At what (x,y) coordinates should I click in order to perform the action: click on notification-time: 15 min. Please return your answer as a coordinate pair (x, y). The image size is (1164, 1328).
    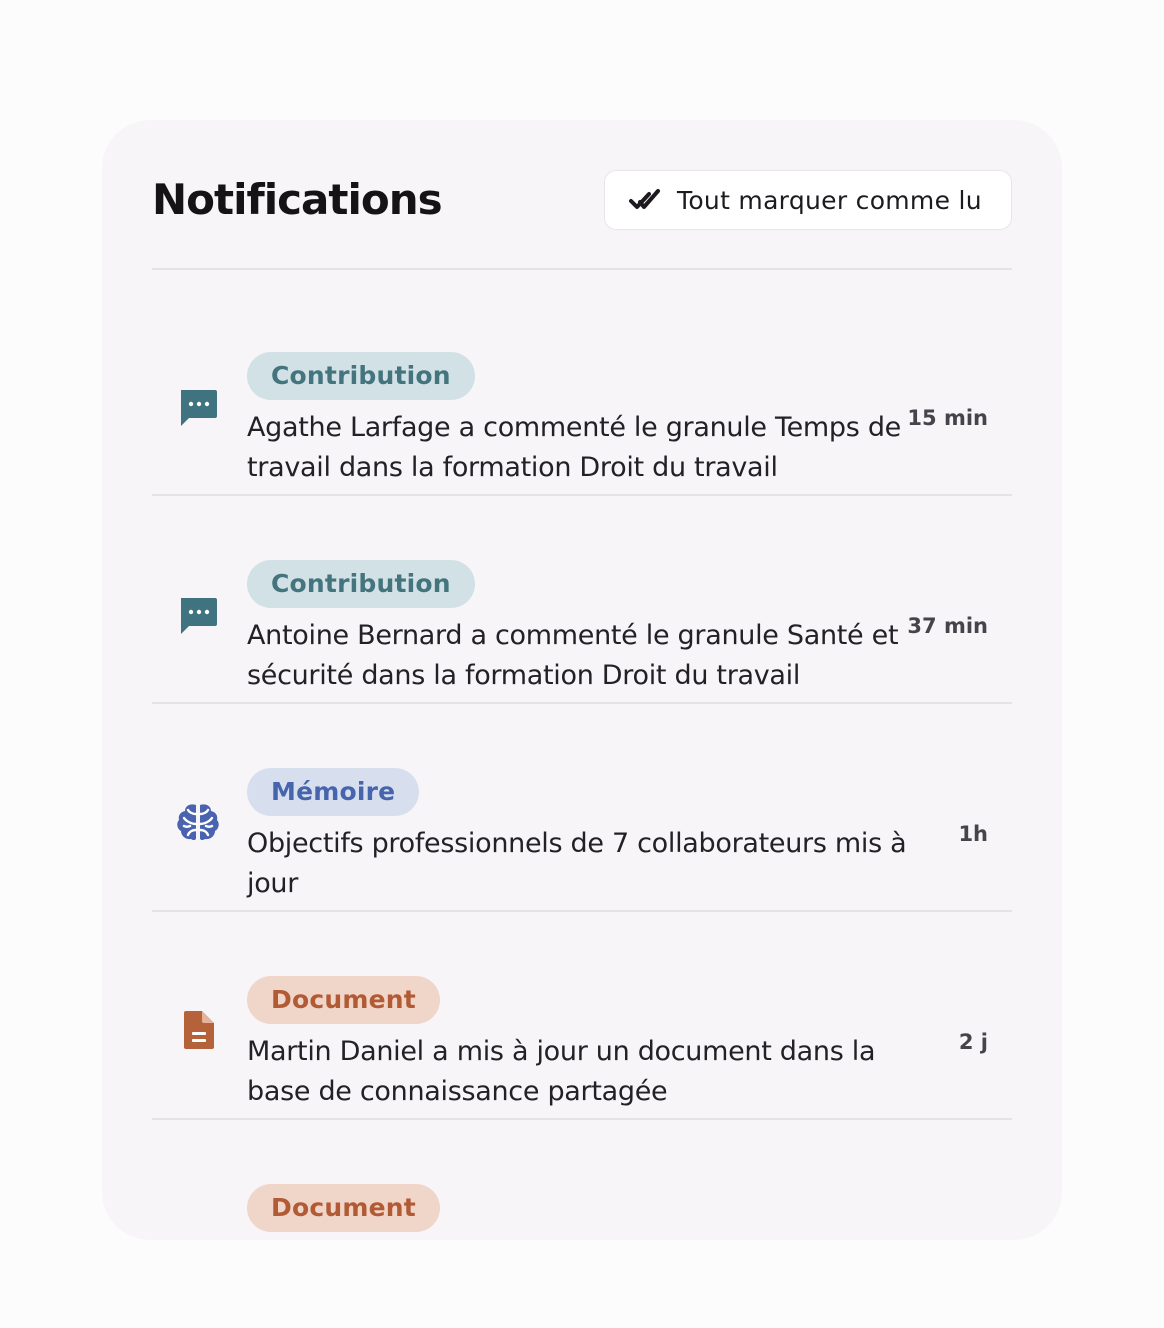
    Looking at the image, I should click on (947, 418).